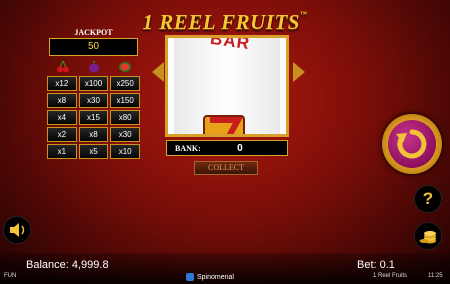  Describe the element at coordinates (240, 148) in the screenshot. I see `bank-value: 0` at that location.